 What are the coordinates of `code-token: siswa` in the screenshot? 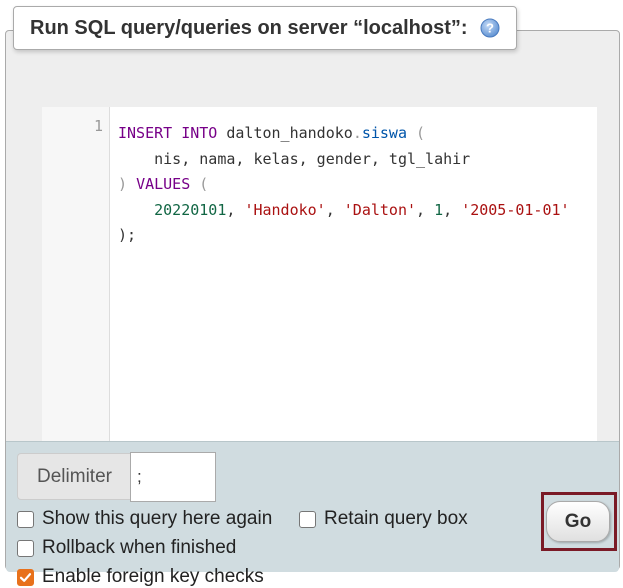 It's located at (384, 133).